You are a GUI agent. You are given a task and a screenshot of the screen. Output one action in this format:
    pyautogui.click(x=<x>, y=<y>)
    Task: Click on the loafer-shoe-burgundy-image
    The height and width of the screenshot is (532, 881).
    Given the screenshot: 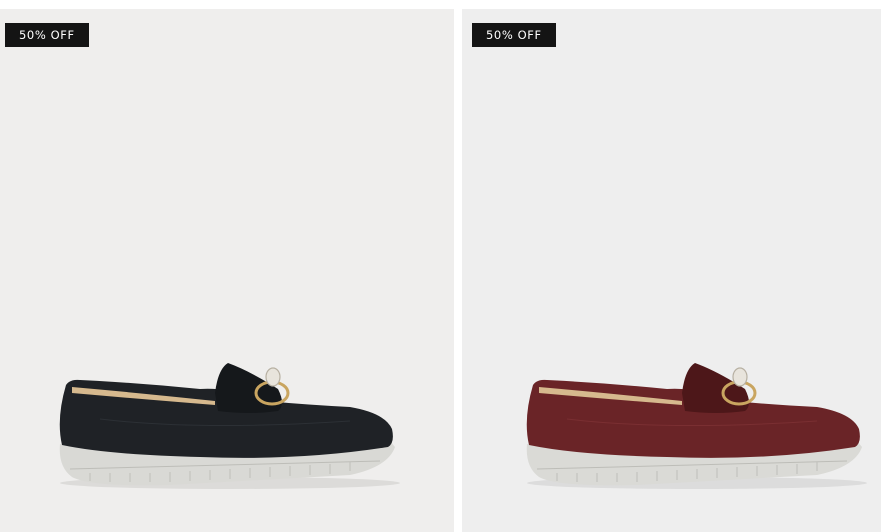 What is the action you would take?
    pyautogui.click(x=696, y=426)
    